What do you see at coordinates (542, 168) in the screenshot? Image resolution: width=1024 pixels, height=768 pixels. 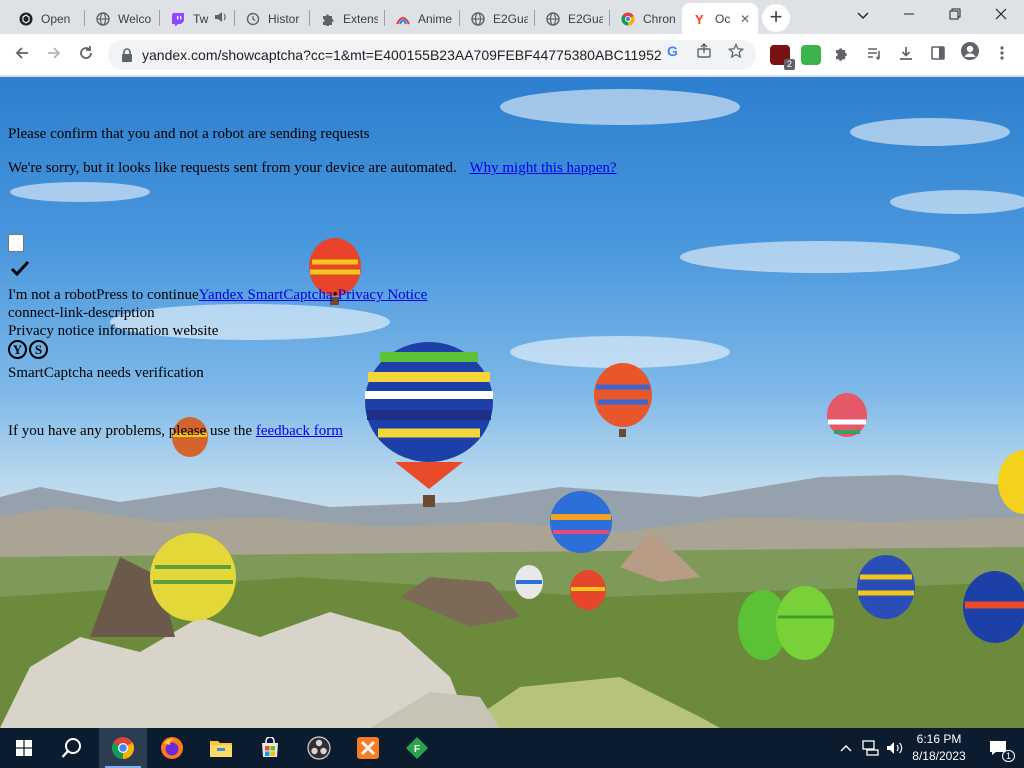 I see `why-link: Why might this happen?` at bounding box center [542, 168].